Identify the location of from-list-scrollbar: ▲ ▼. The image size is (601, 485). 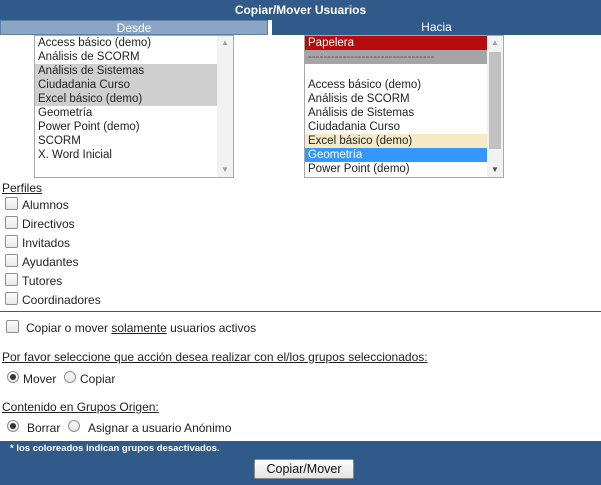
(225, 106).